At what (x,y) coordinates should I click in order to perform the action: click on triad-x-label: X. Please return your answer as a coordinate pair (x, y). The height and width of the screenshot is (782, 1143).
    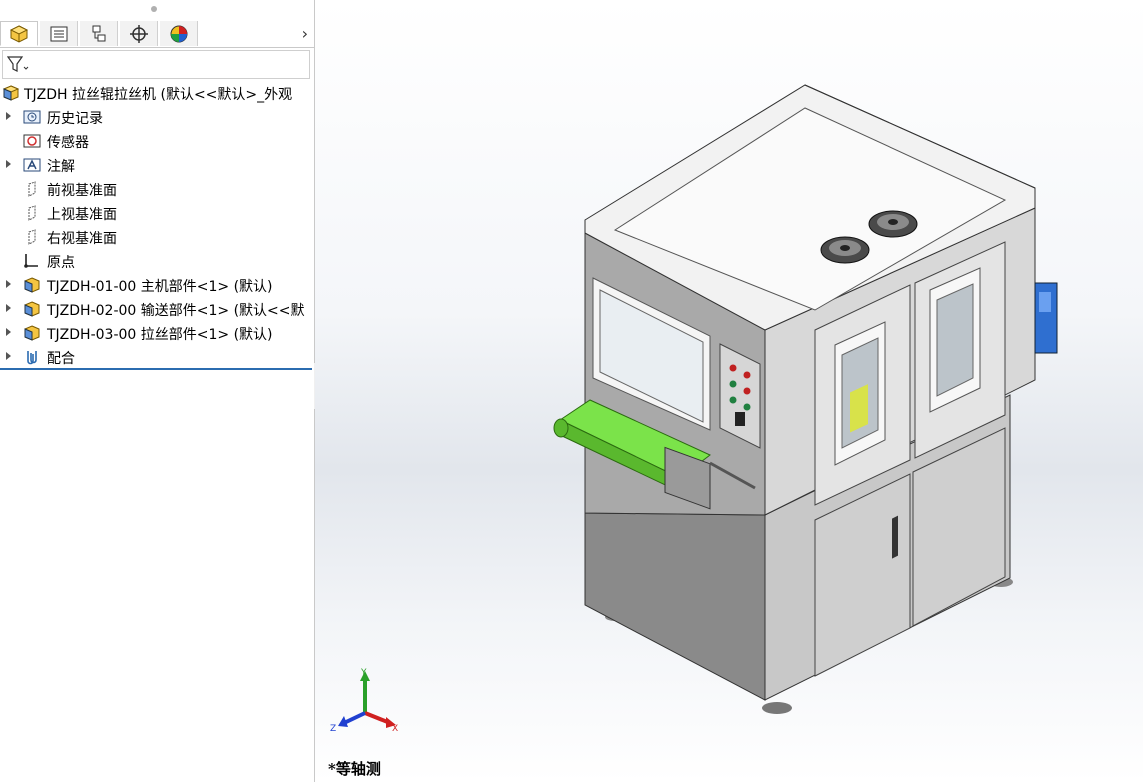
    Looking at the image, I should click on (395, 729).